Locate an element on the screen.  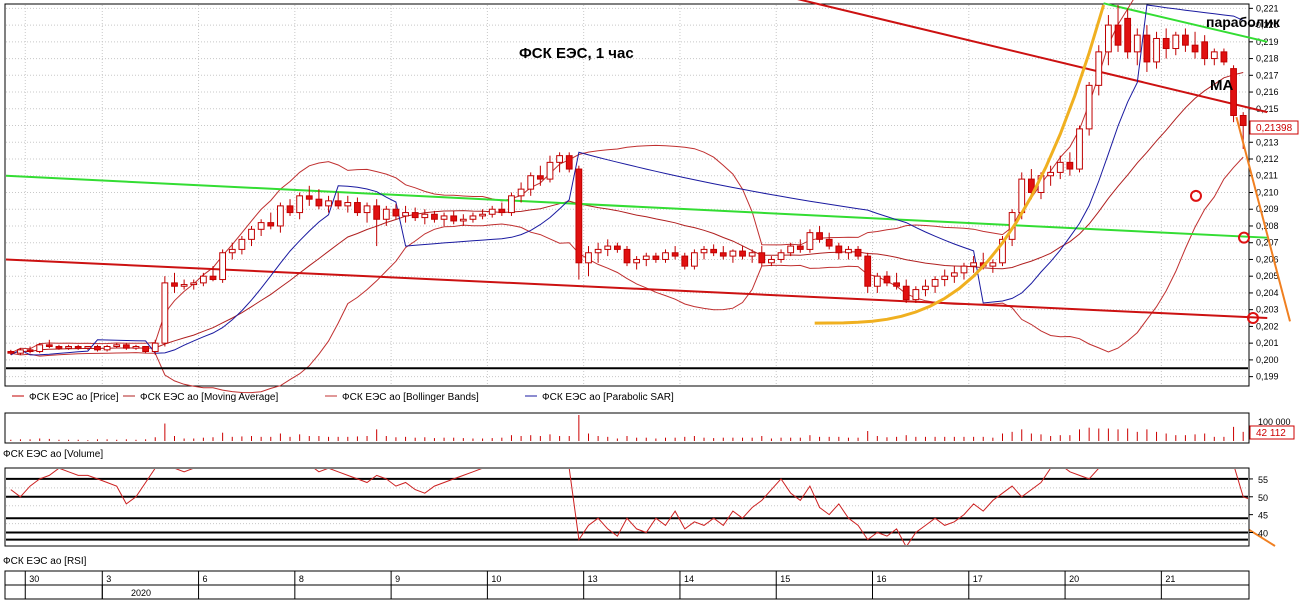
chart-title: ФСК ЕЭС, 1 час is located at coordinates (576, 53).